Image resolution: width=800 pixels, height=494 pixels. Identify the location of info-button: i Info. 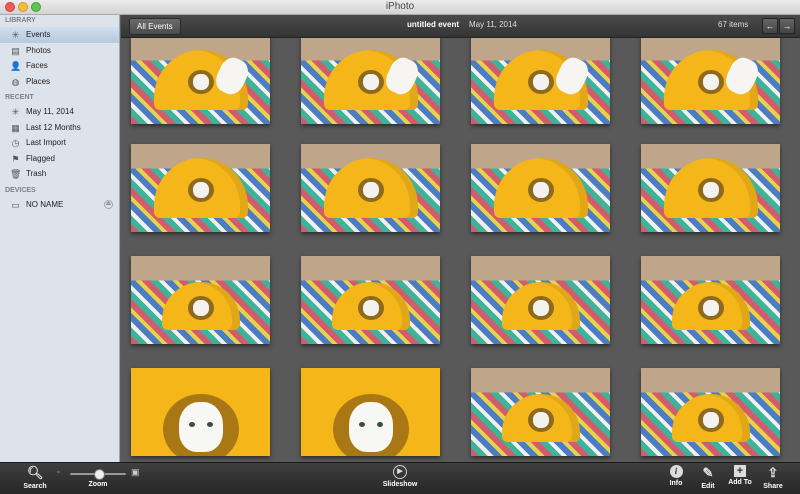
(676, 476).